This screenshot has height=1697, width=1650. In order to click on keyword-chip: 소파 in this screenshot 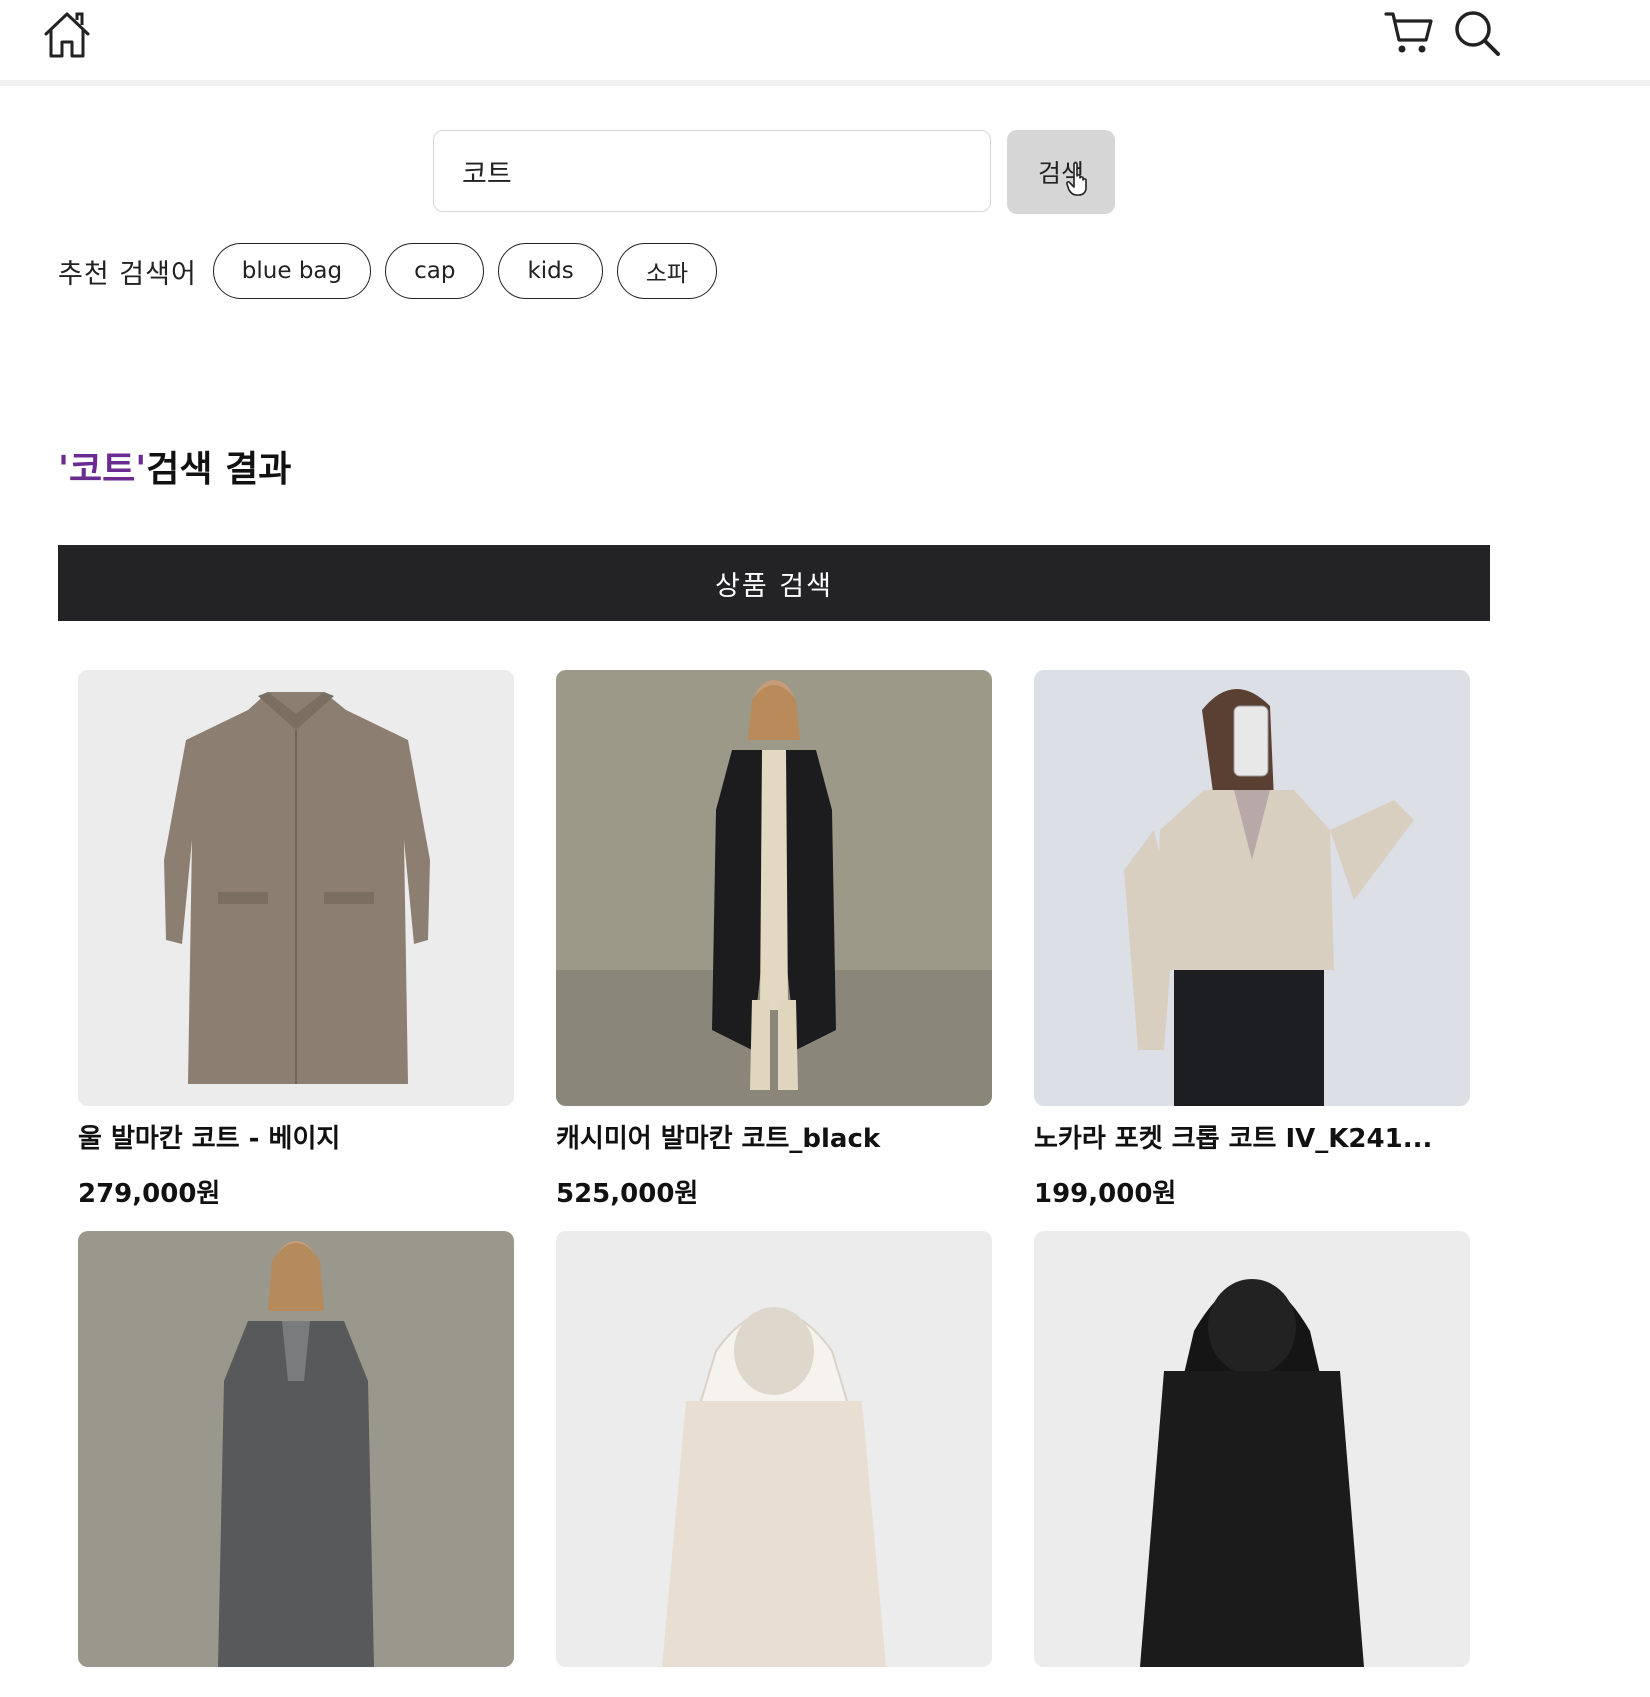, I will do `click(667, 271)`.